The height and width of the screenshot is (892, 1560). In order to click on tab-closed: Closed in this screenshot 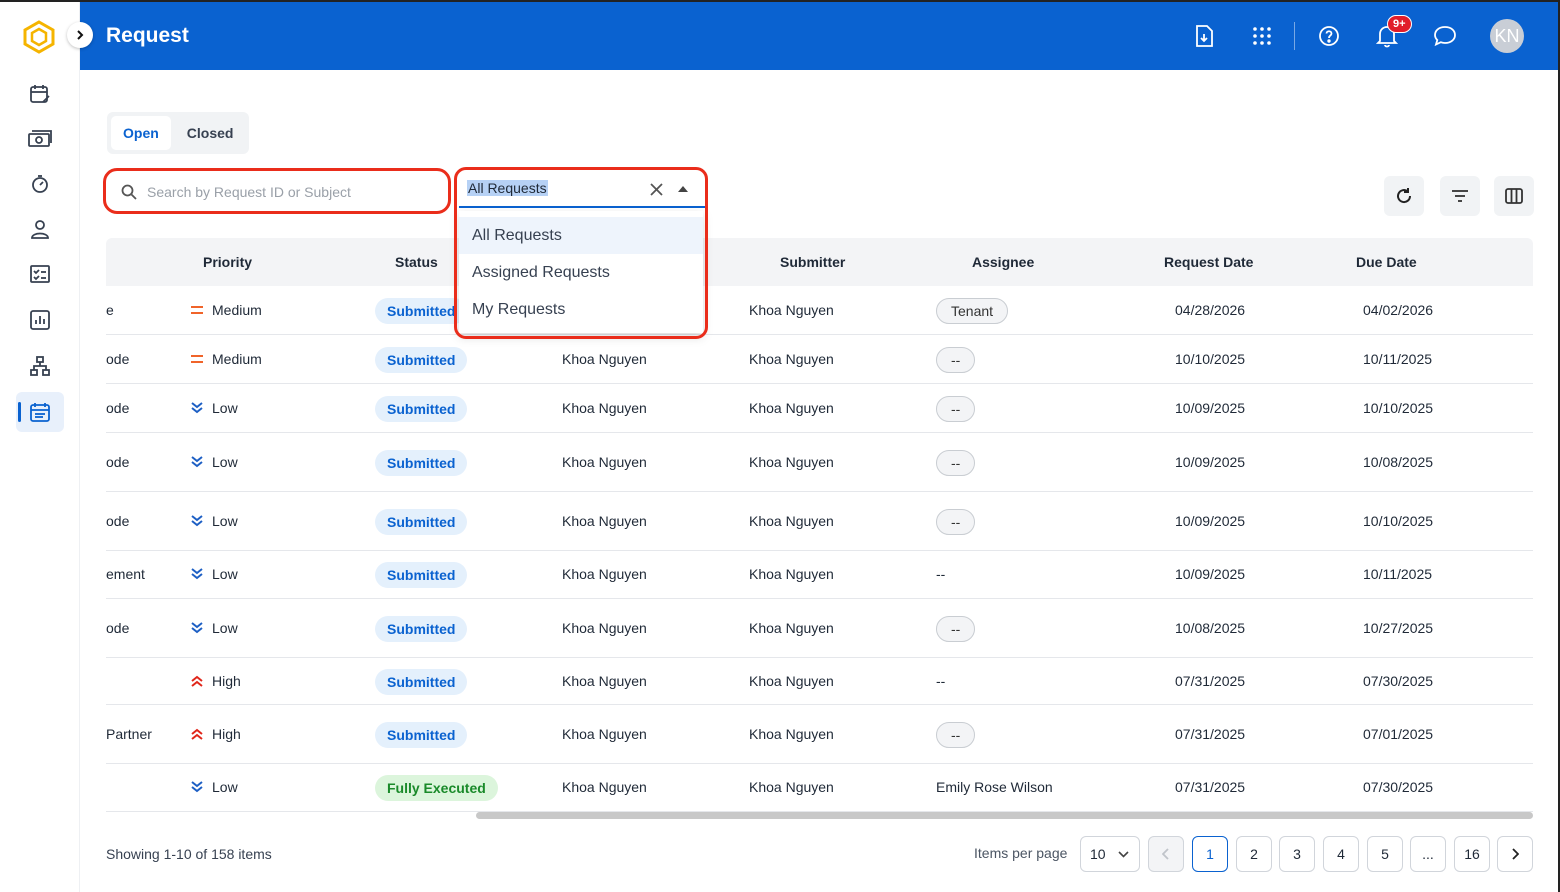, I will do `click(210, 133)`.